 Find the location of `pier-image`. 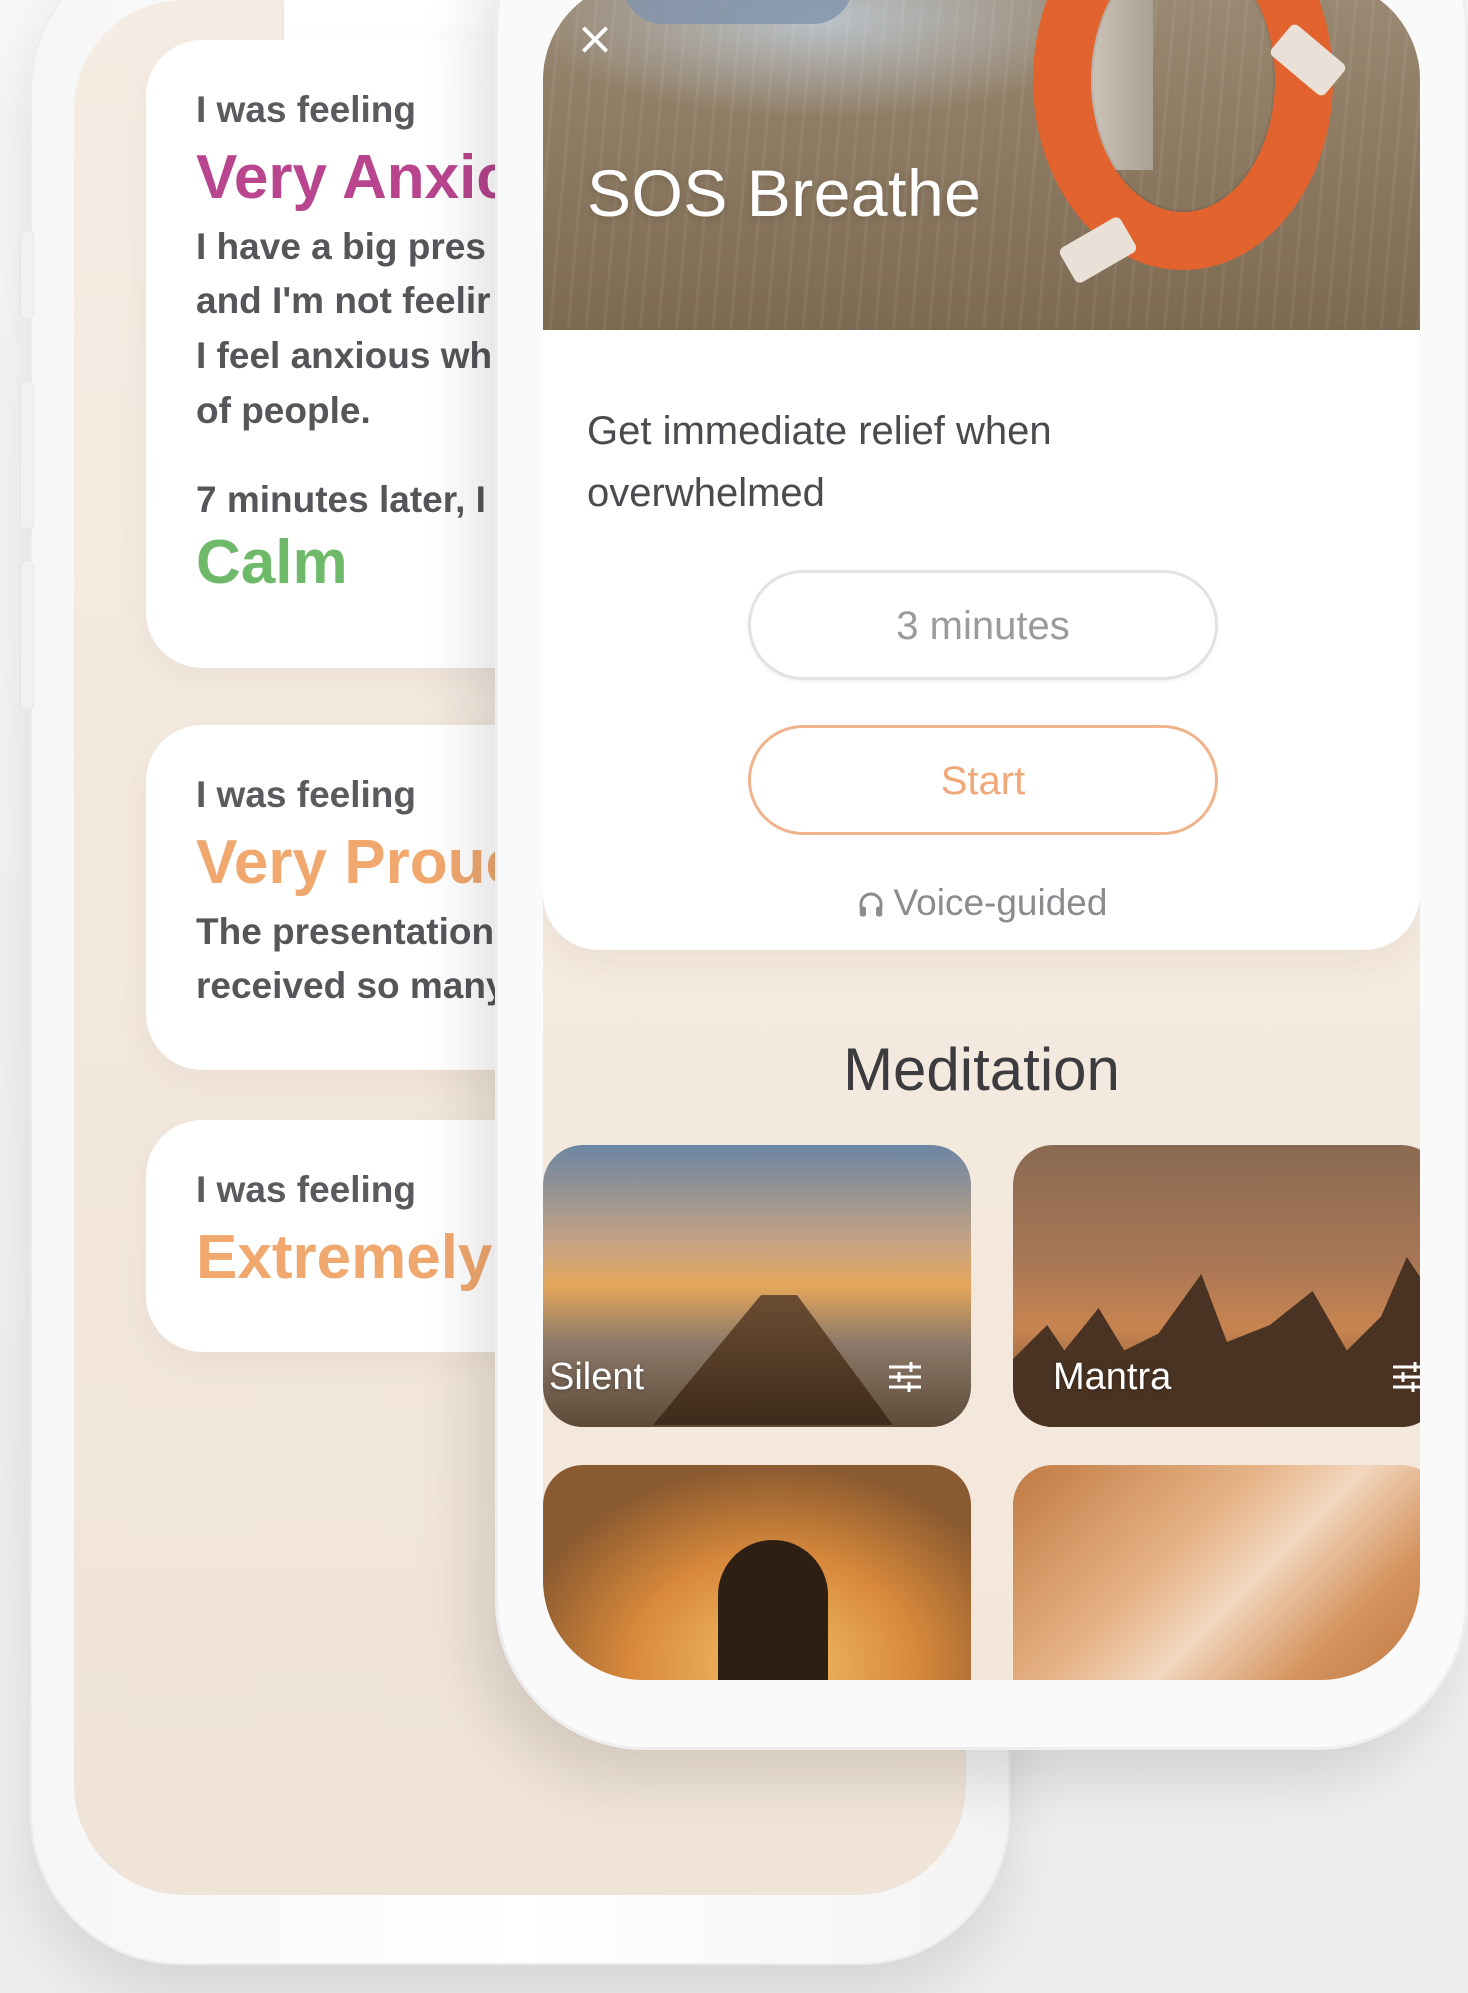

pier-image is located at coordinates (773, 1360).